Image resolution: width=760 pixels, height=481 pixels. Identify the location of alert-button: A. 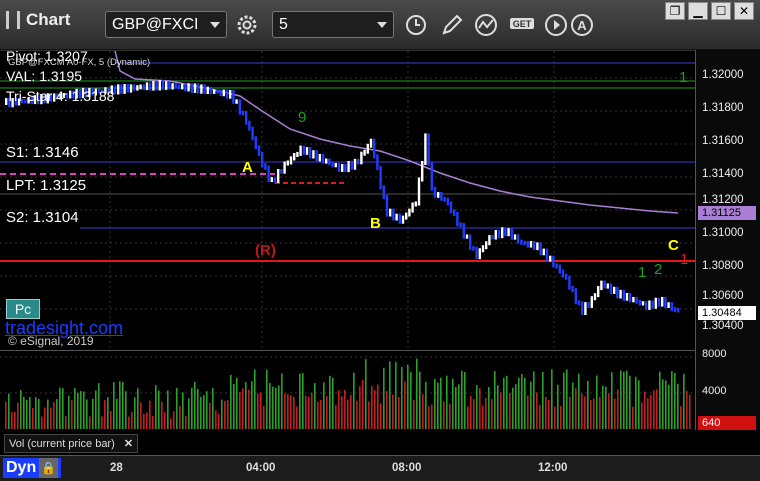
(582, 24).